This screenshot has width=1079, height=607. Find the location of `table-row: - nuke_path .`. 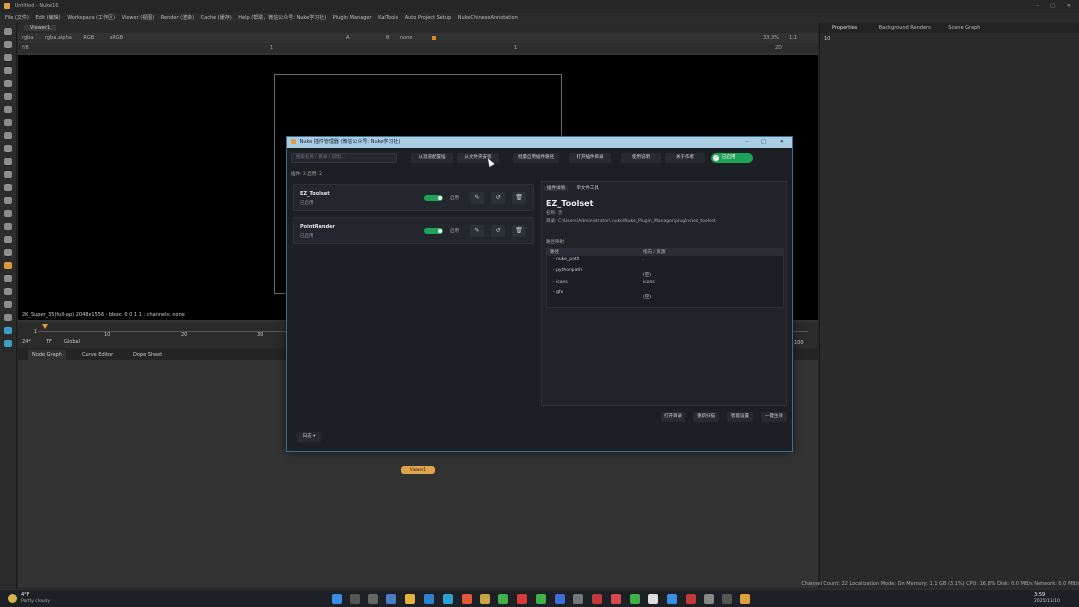

table-row: - nuke_path . is located at coordinates (665, 262).